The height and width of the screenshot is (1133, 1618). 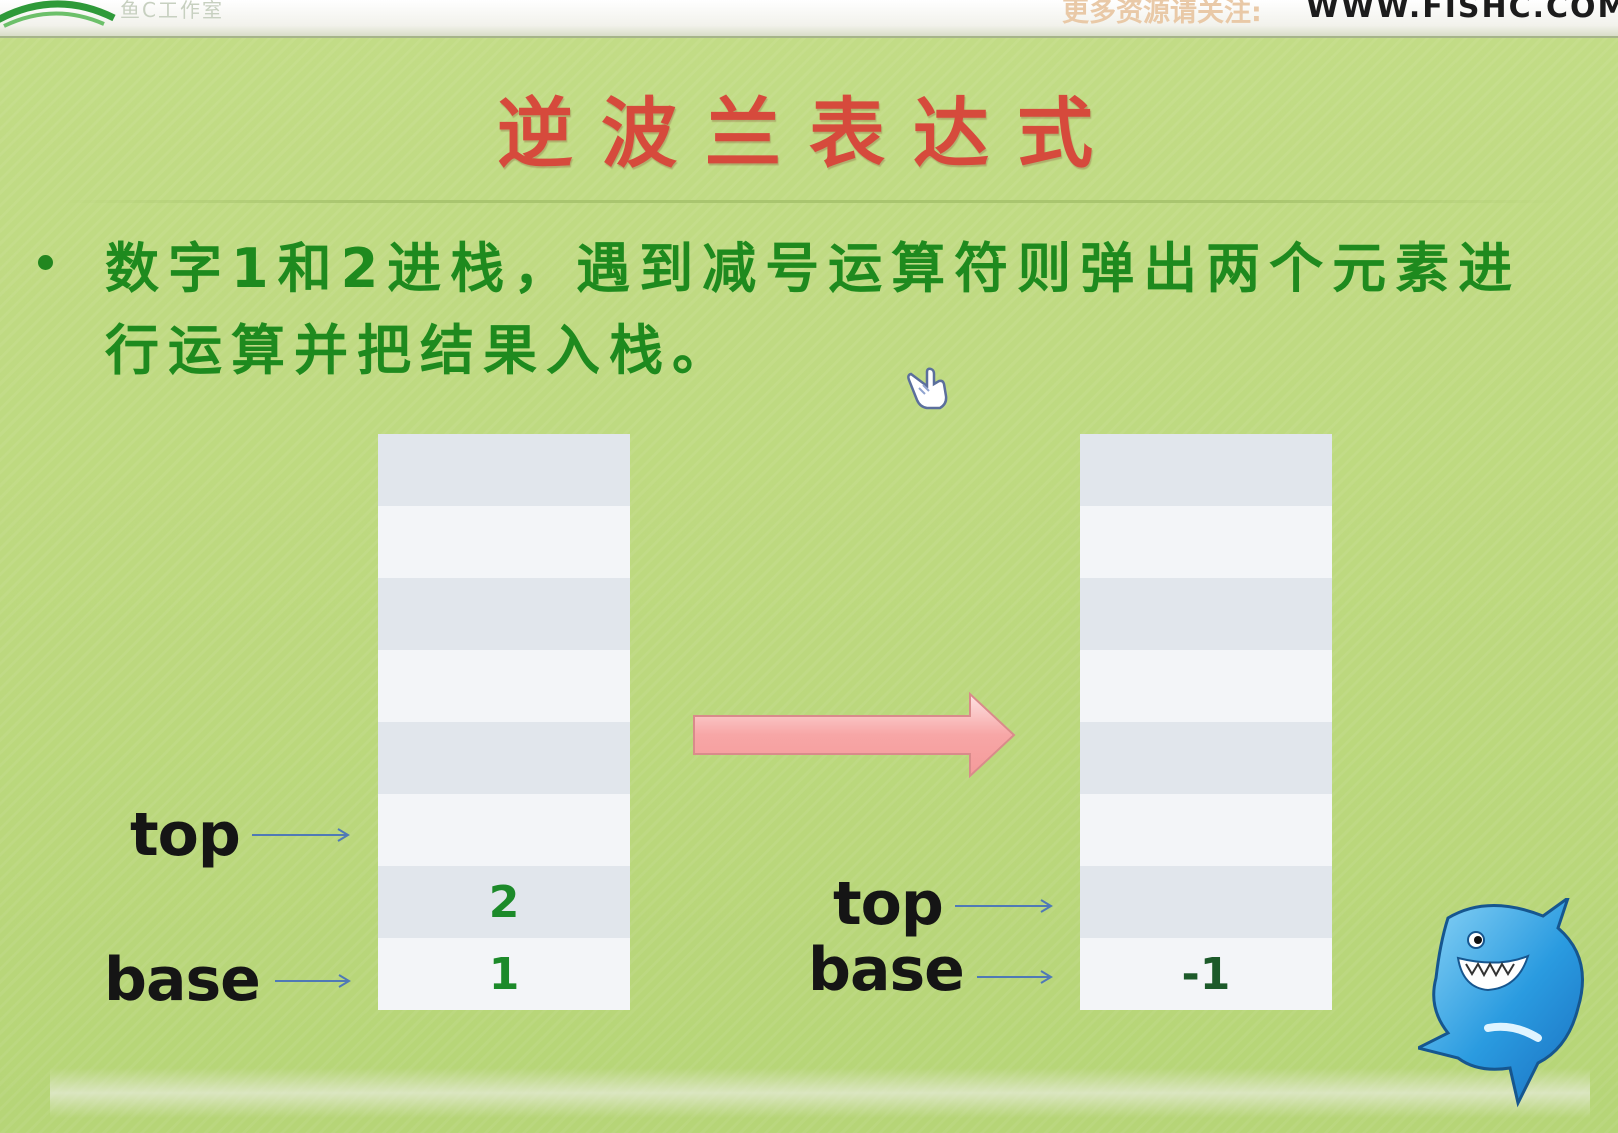 I want to click on site-label: 更多资源请关注:, so click(x=1162, y=14).